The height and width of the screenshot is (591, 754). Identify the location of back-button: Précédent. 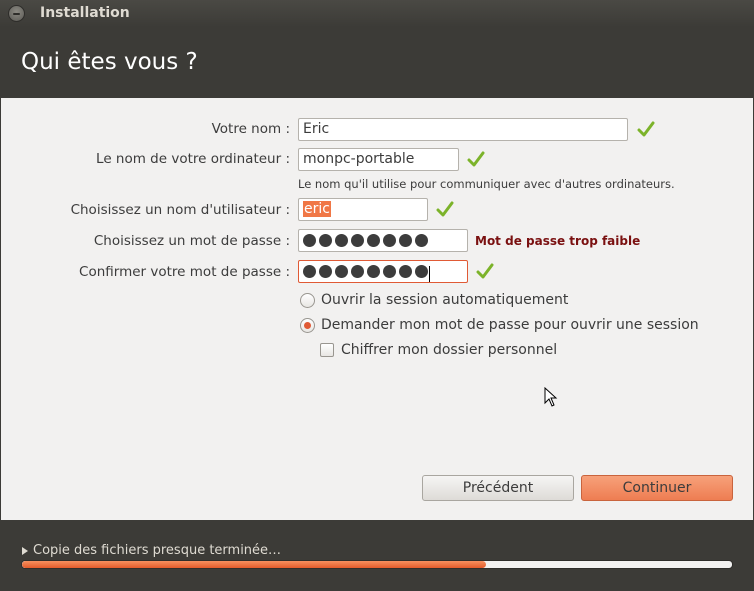
(498, 488).